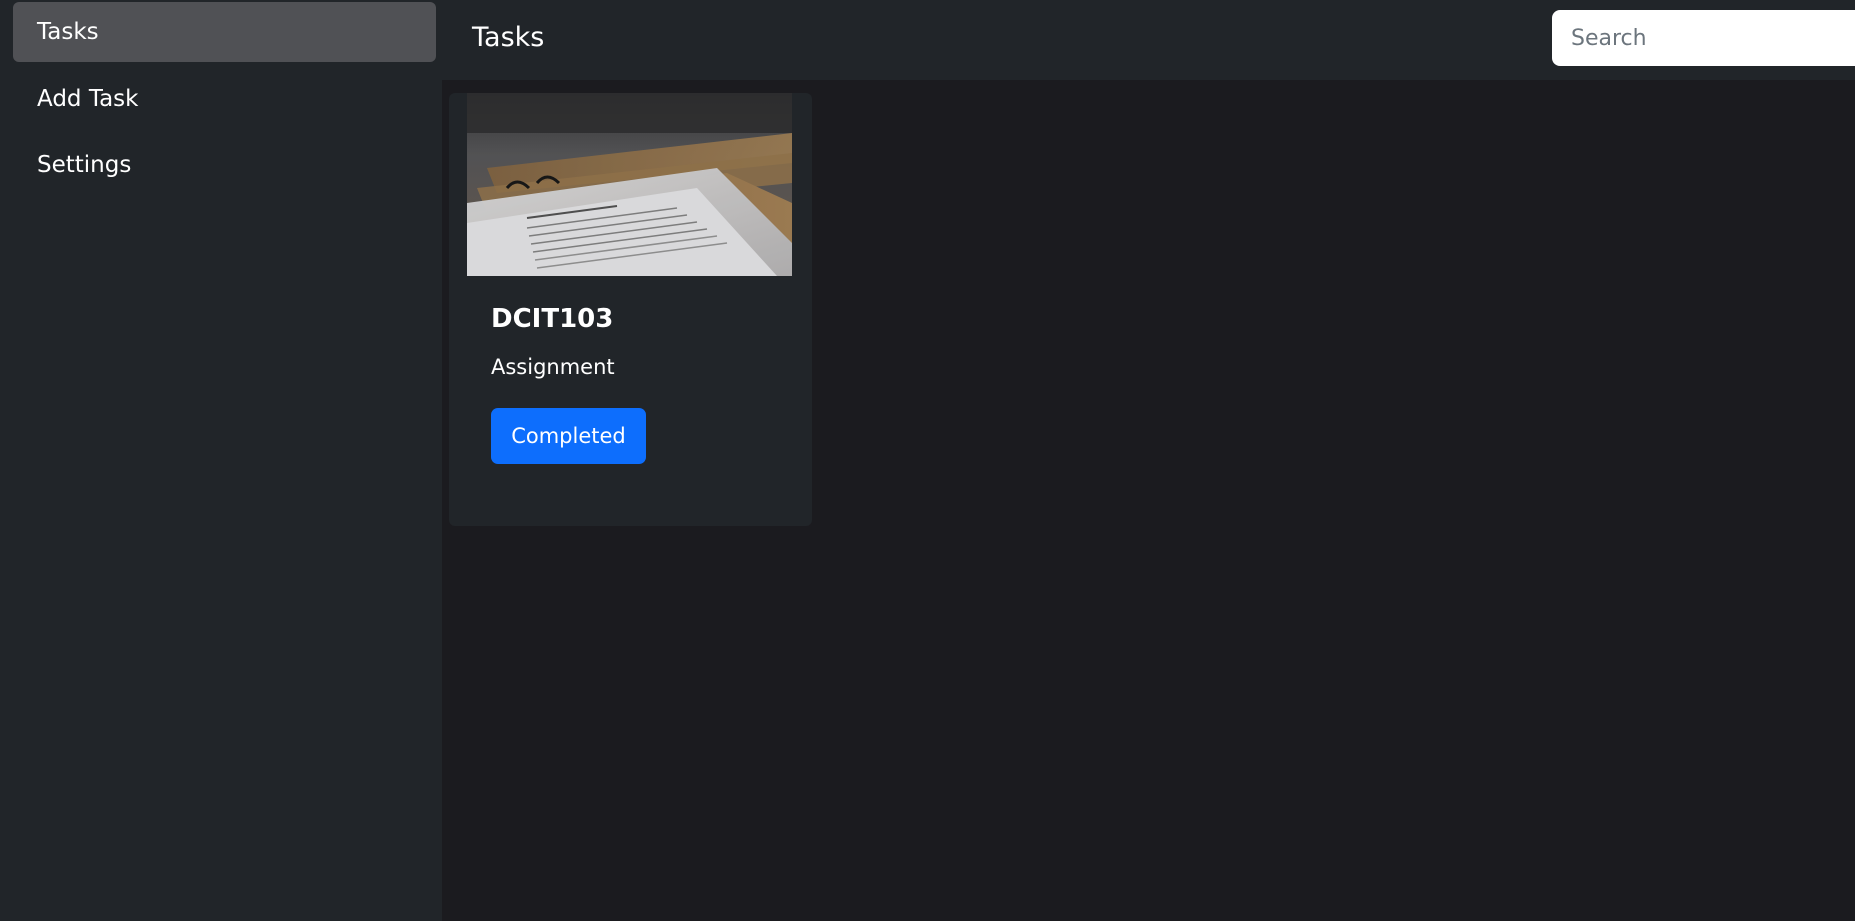 This screenshot has width=1855, height=921. I want to click on status-completed-button: Completed, so click(568, 436).